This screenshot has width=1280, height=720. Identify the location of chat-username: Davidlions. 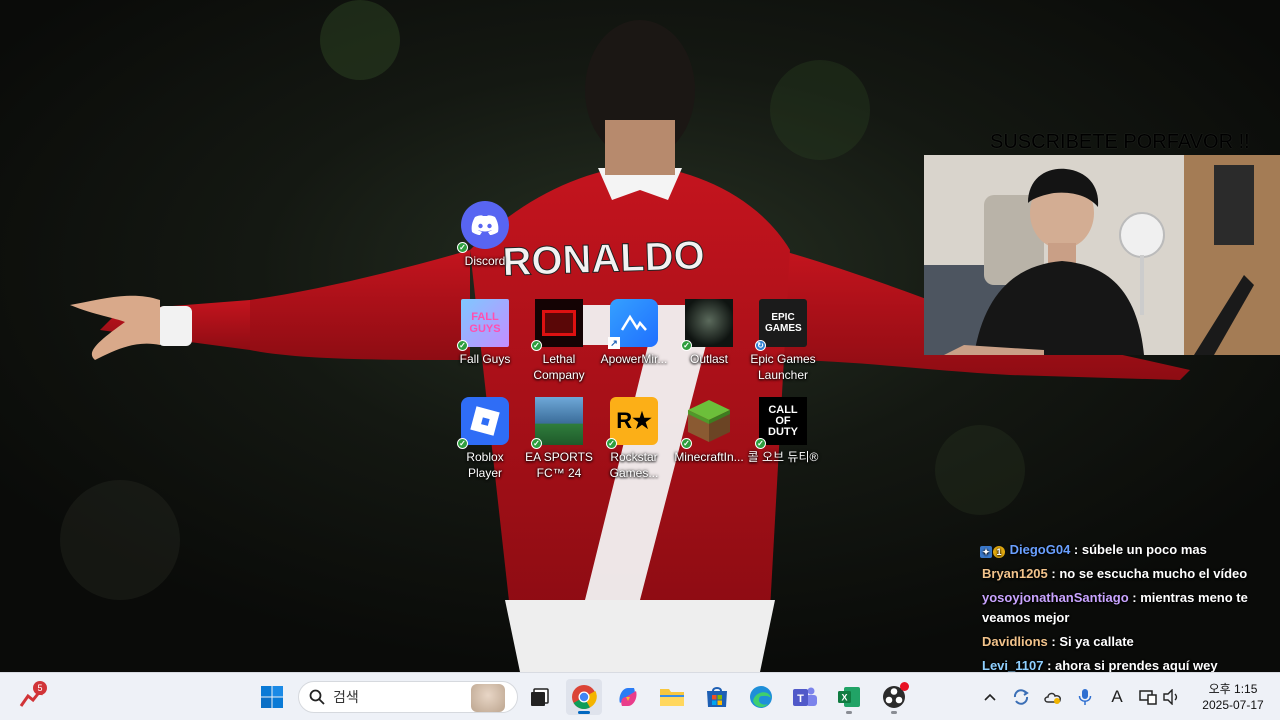
(1015, 641).